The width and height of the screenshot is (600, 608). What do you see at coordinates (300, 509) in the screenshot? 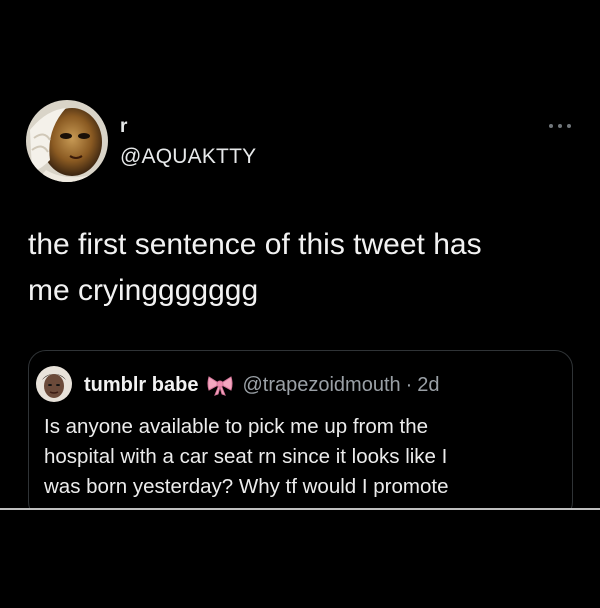
I see `crop-divider-line` at bounding box center [300, 509].